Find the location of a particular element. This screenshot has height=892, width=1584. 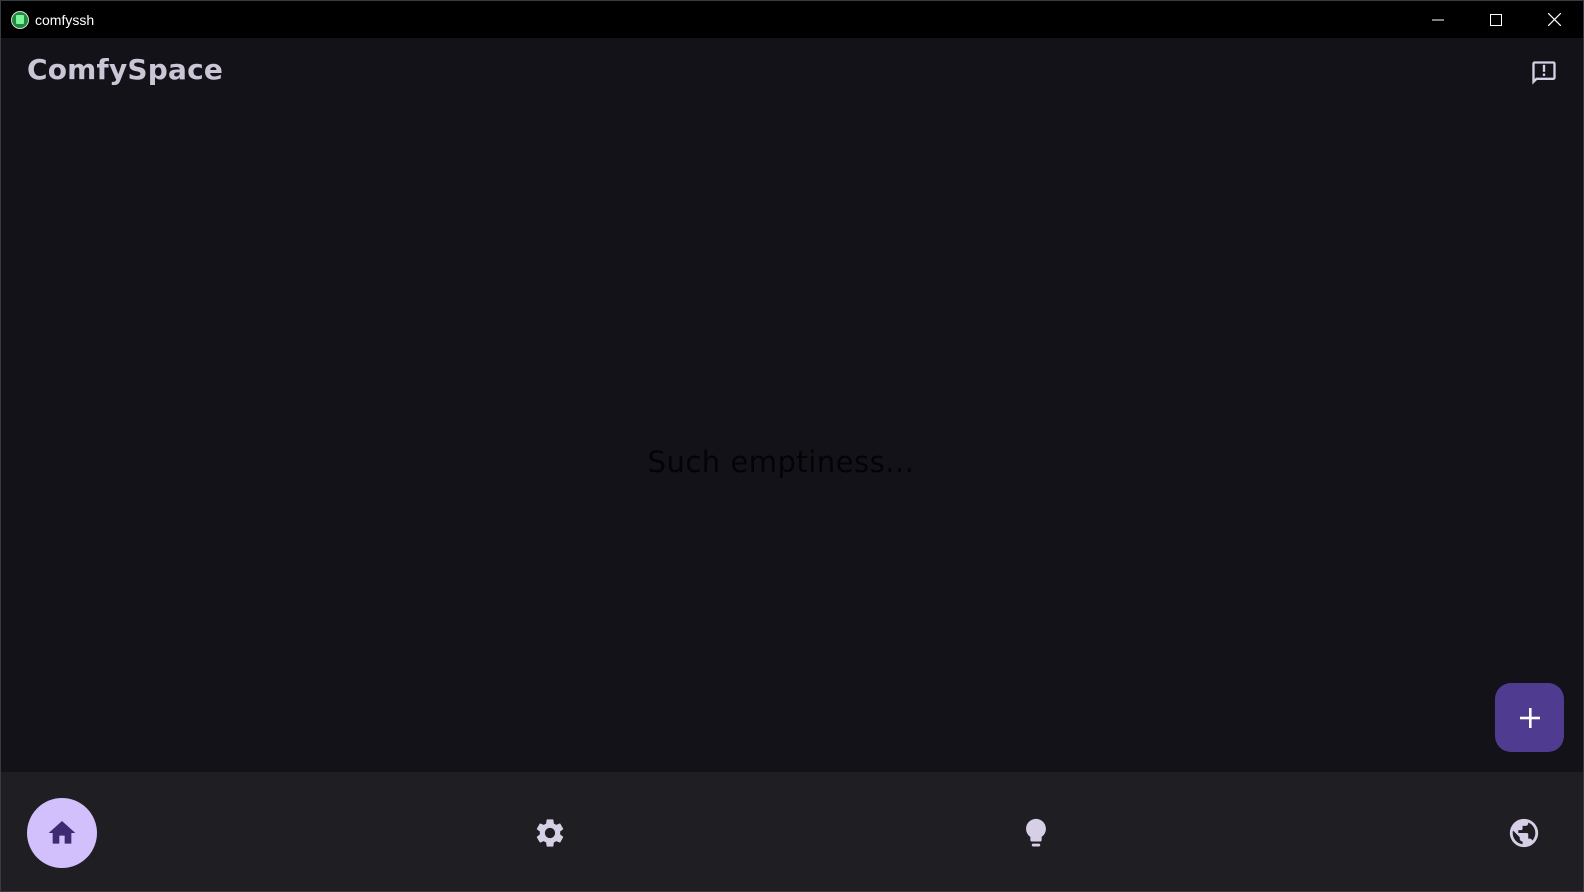

bottom-navigation is located at coordinates (792, 831).